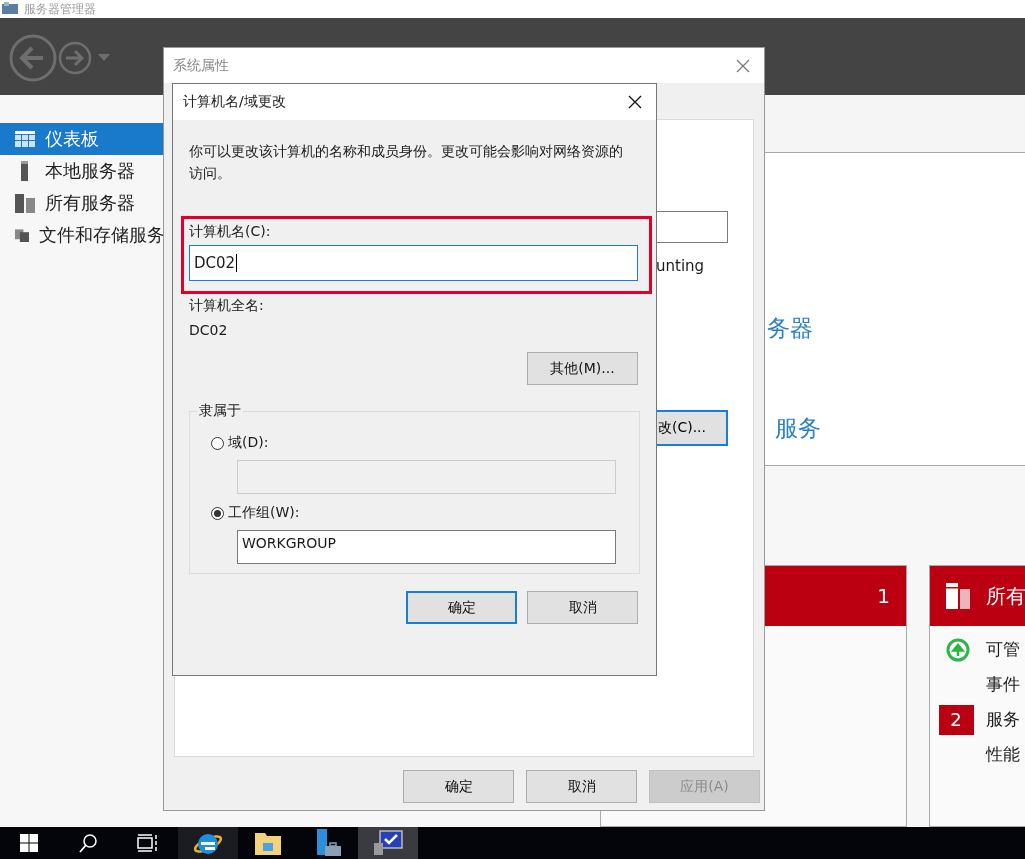 The height and width of the screenshot is (859, 1025). I want to click on folder-icon, so click(268, 843).